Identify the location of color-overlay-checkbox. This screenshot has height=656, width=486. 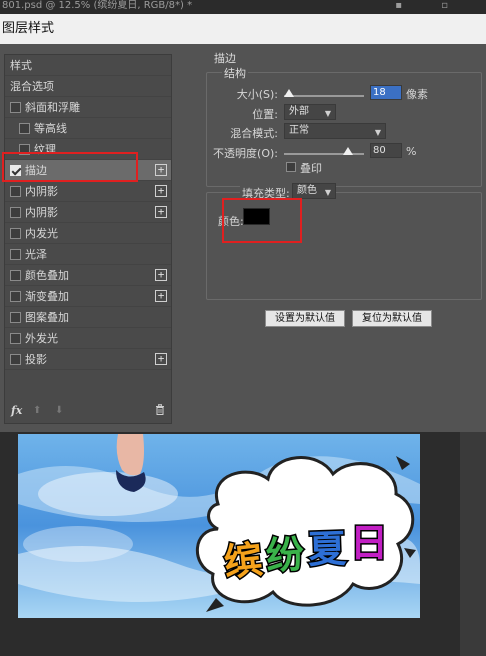
(15, 275).